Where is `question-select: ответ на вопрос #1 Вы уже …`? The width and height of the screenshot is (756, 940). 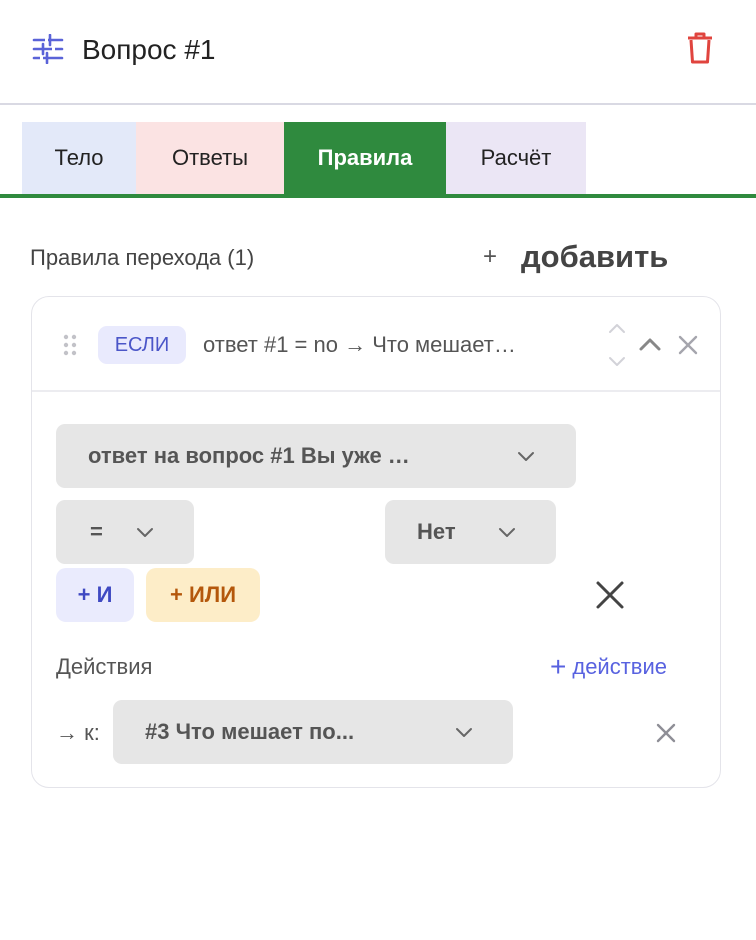 question-select: ответ на вопрос #1 Вы уже … is located at coordinates (316, 456).